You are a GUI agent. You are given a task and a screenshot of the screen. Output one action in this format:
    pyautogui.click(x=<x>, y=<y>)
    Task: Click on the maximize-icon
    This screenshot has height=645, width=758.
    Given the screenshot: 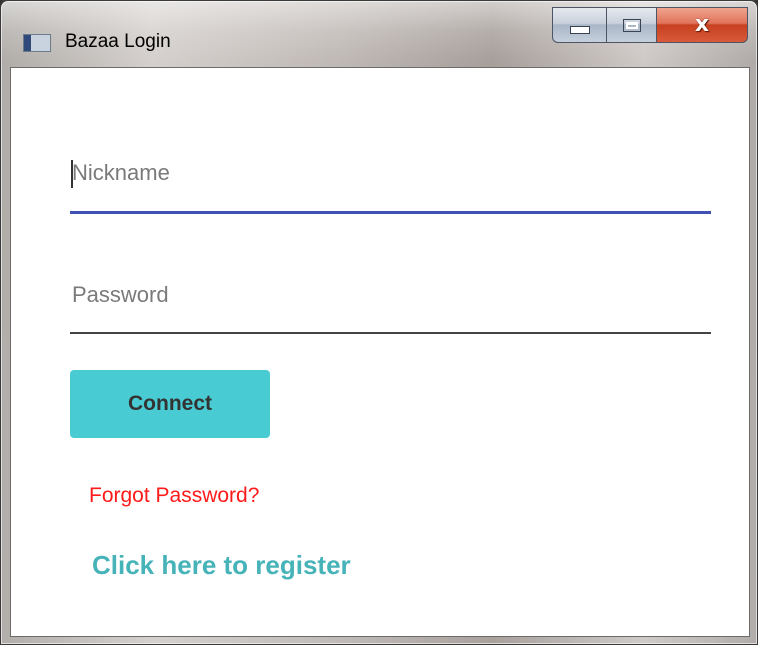 What is the action you would take?
    pyautogui.click(x=631, y=25)
    